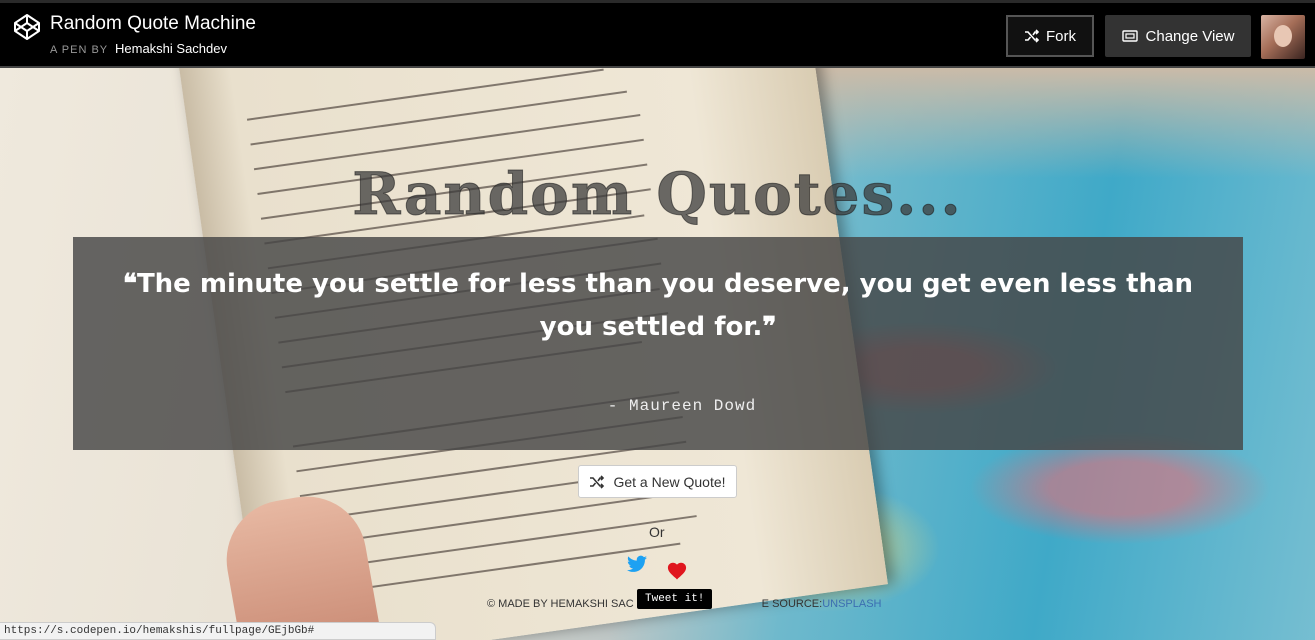 This screenshot has height=640, width=1315. What do you see at coordinates (769, 327) in the screenshot?
I see `close-quote-icon: ❞` at bounding box center [769, 327].